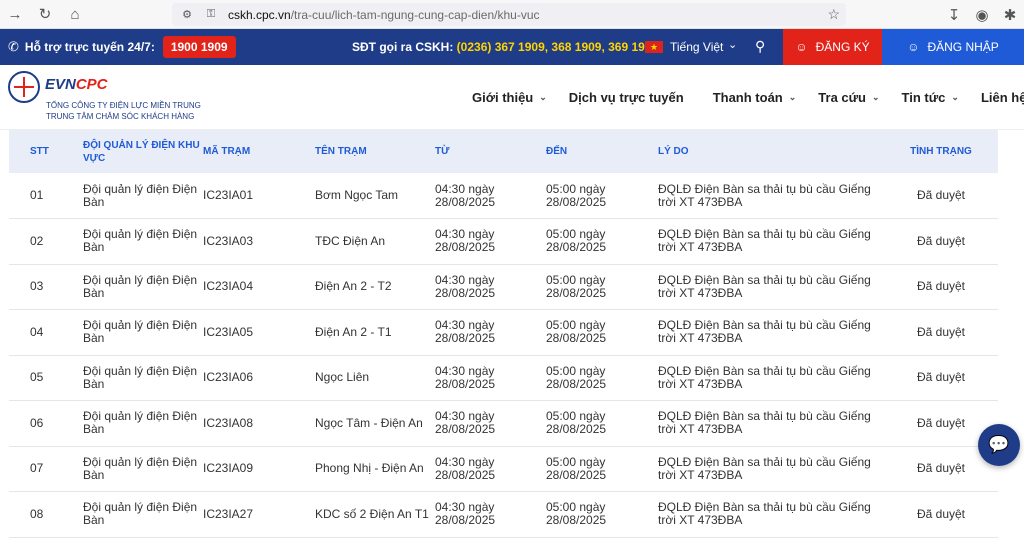 The width and height of the screenshot is (1024, 538). What do you see at coordinates (755, 97) in the screenshot?
I see `nav-thanh-toan: Thanh toán ⌄` at bounding box center [755, 97].